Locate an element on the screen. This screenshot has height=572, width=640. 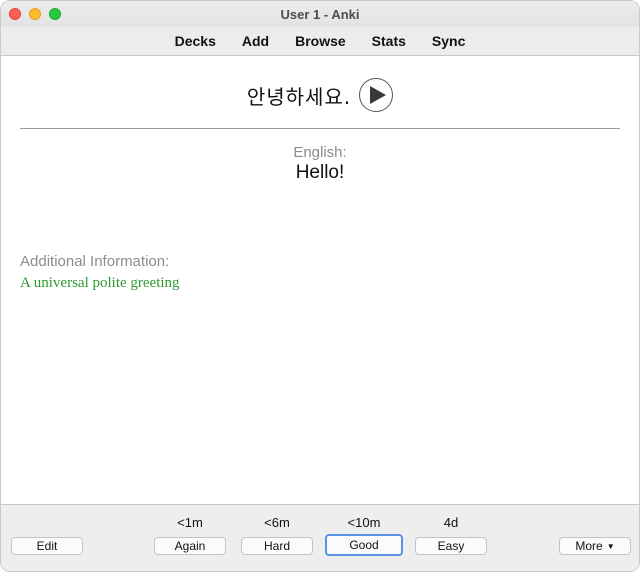
main-toolbar: Decks Add Browse Stats Sync is located at coordinates (320, 41).